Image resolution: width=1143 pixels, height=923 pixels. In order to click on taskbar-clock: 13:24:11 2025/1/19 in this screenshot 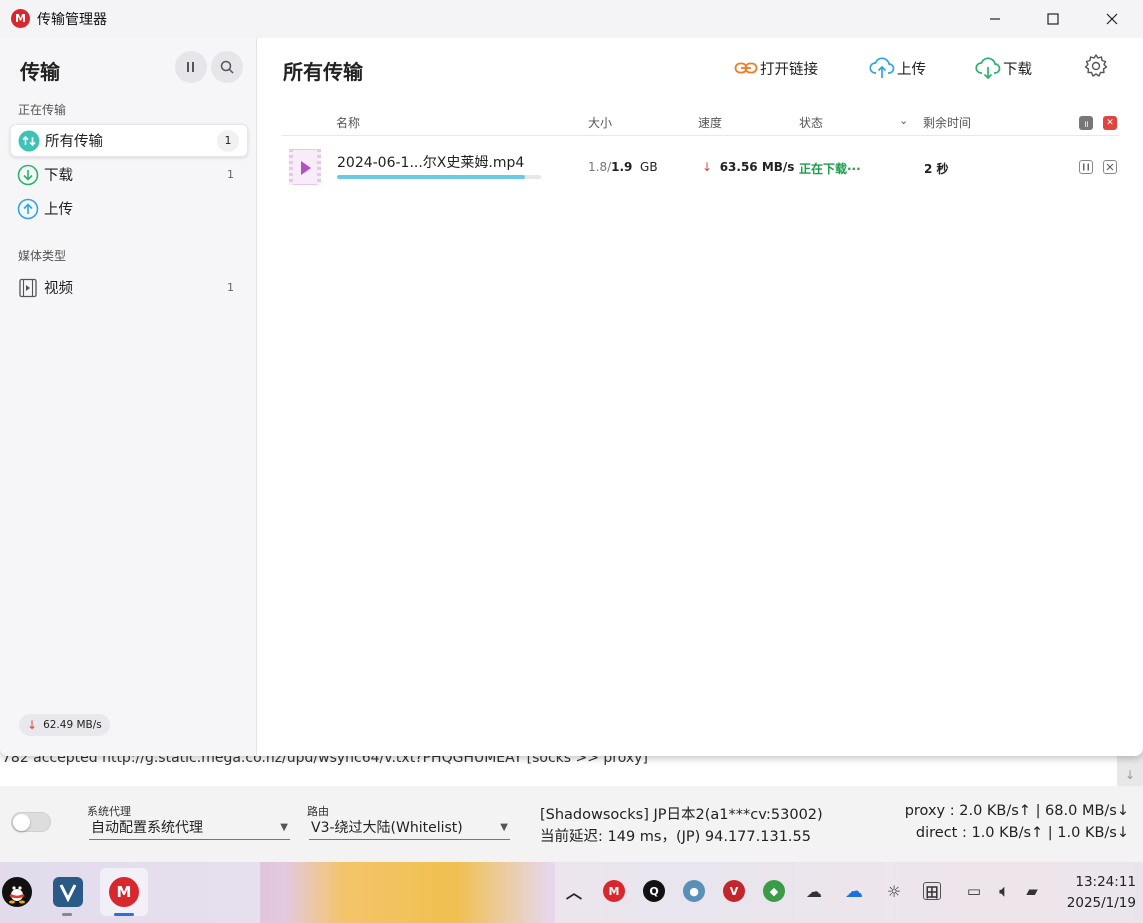, I will do `click(1096, 893)`.